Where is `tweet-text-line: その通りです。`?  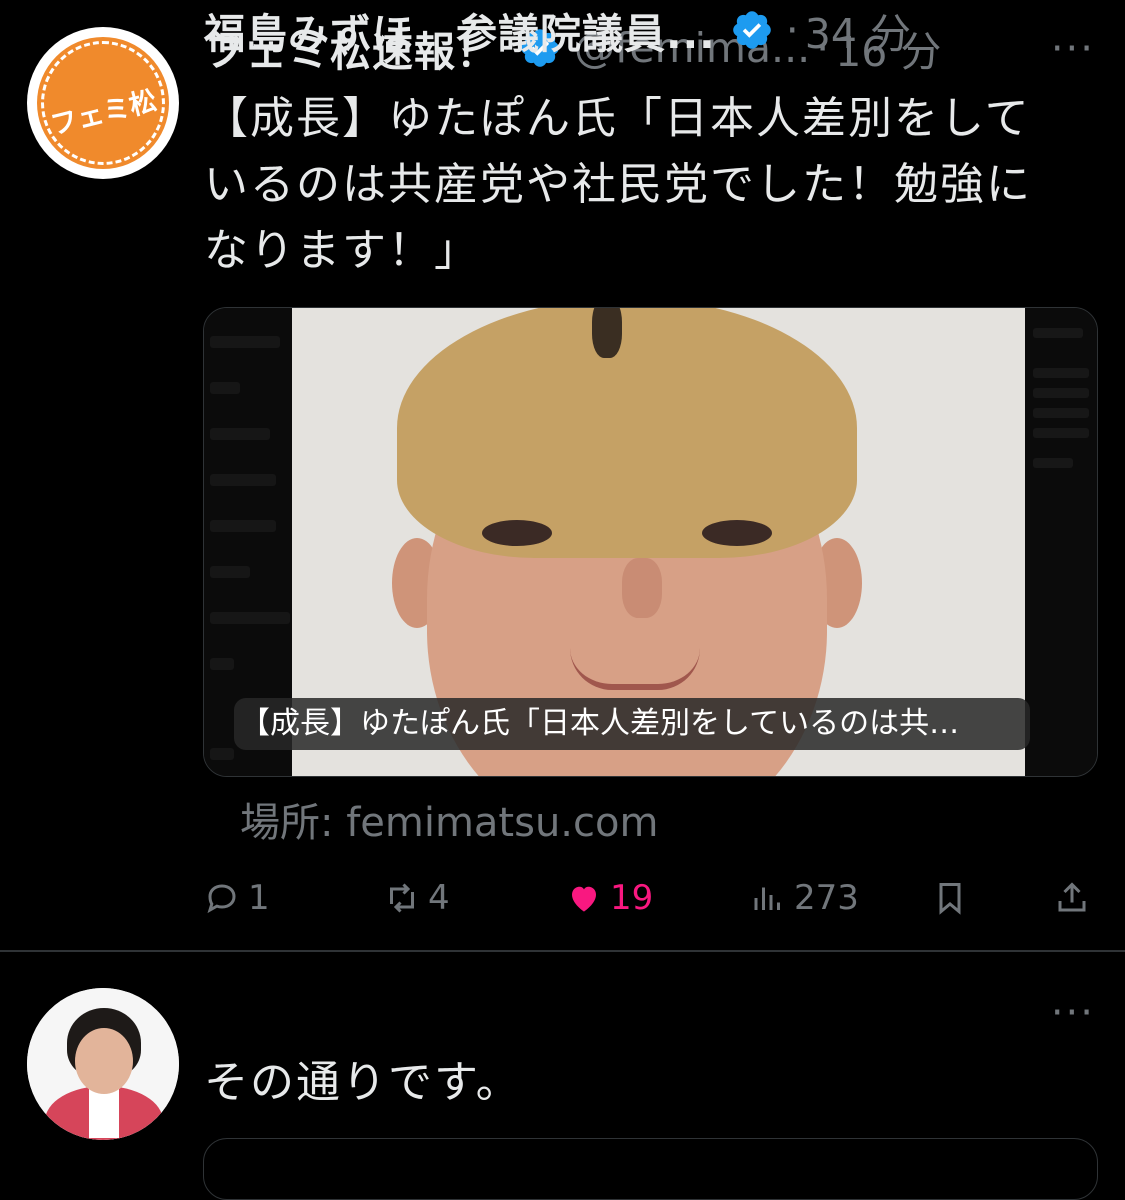 tweet-text-line: その通りです。 is located at coordinates (363, 1082).